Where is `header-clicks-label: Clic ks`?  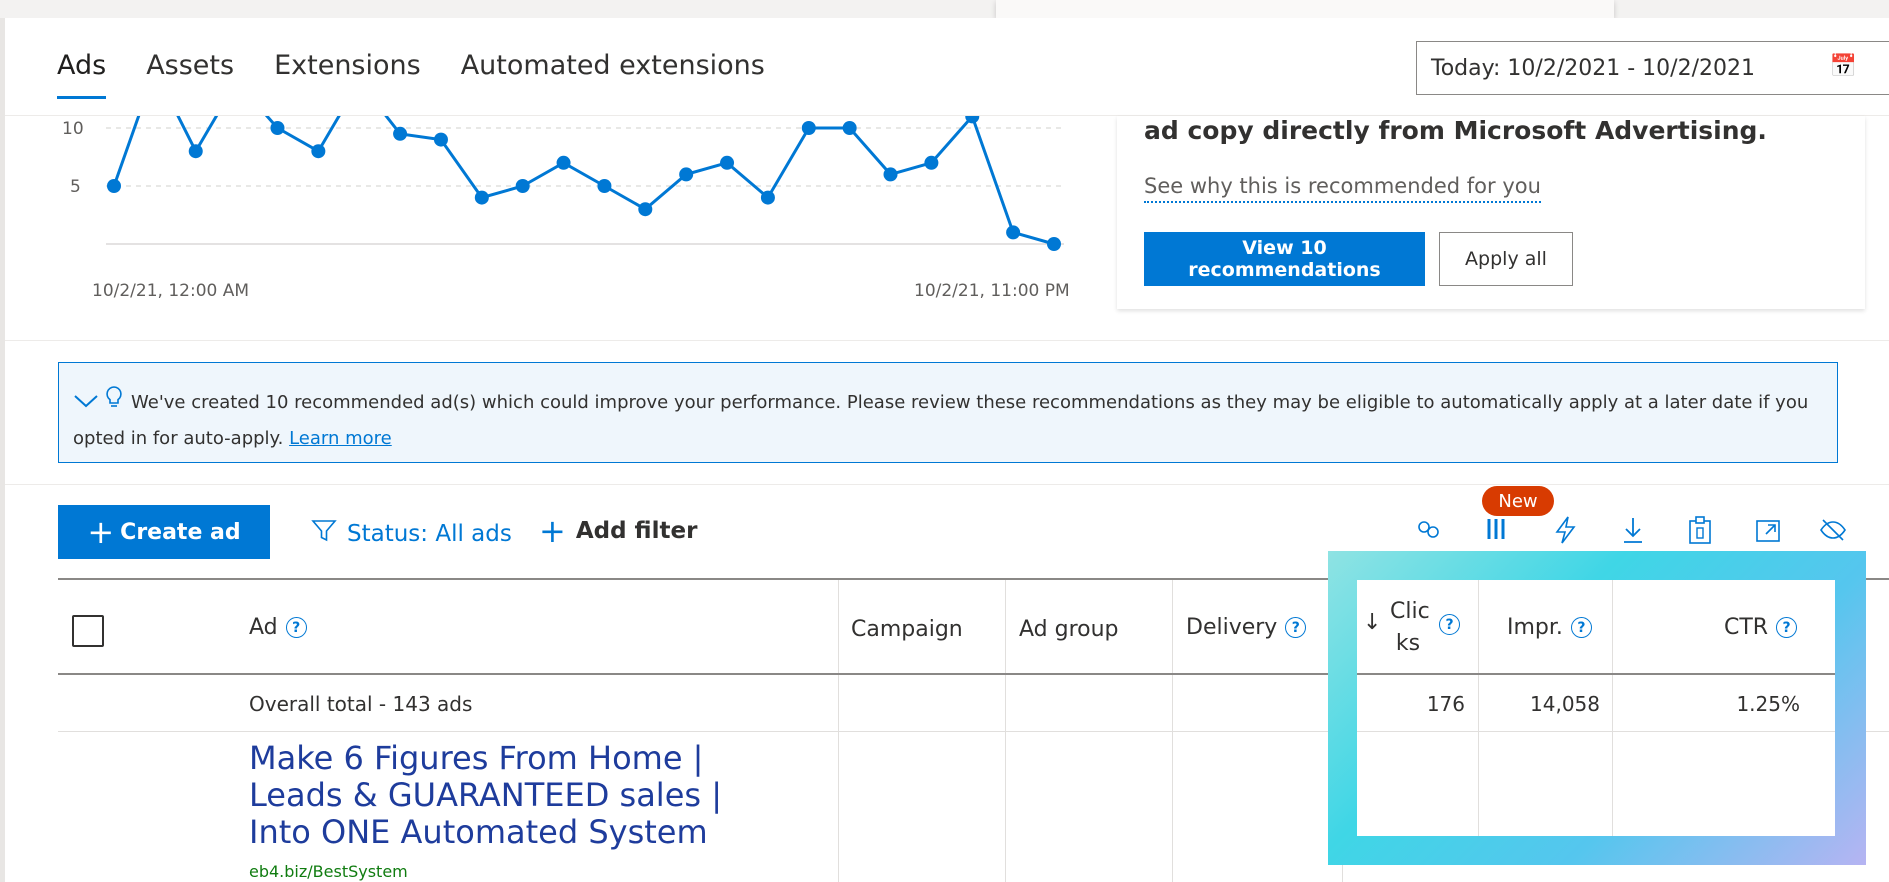
header-clicks-label: Clic ks is located at coordinates (1410, 627).